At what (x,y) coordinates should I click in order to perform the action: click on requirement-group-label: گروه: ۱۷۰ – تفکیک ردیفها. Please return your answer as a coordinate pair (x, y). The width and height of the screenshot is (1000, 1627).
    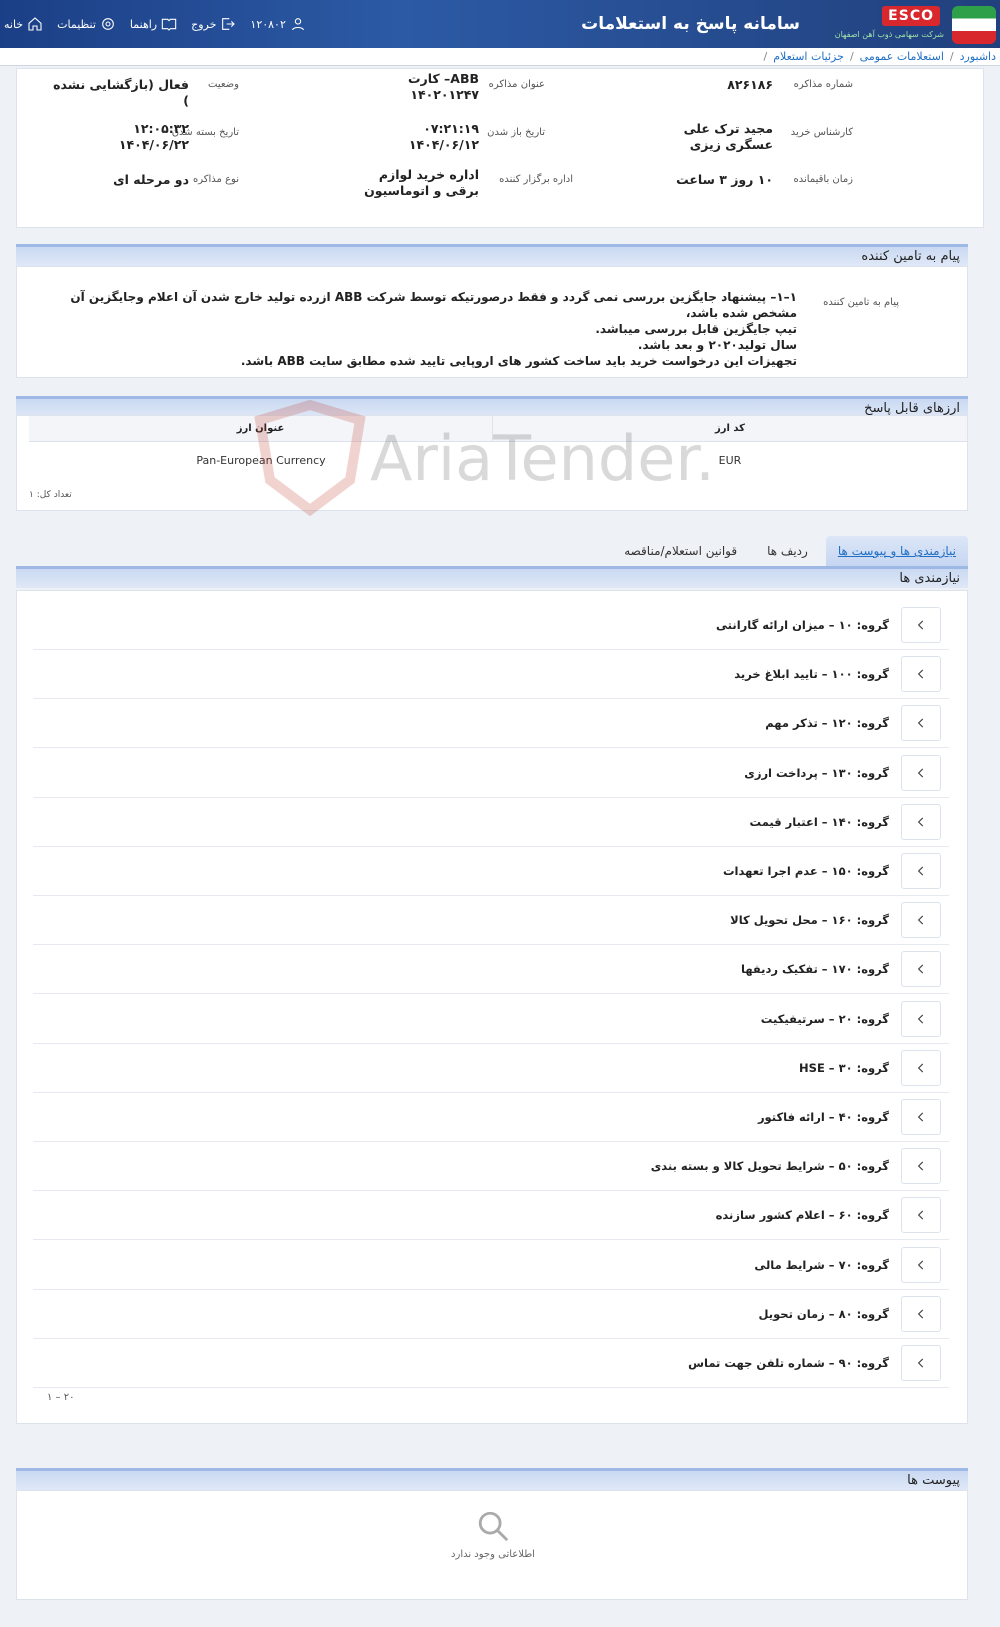
    Looking at the image, I should click on (815, 969).